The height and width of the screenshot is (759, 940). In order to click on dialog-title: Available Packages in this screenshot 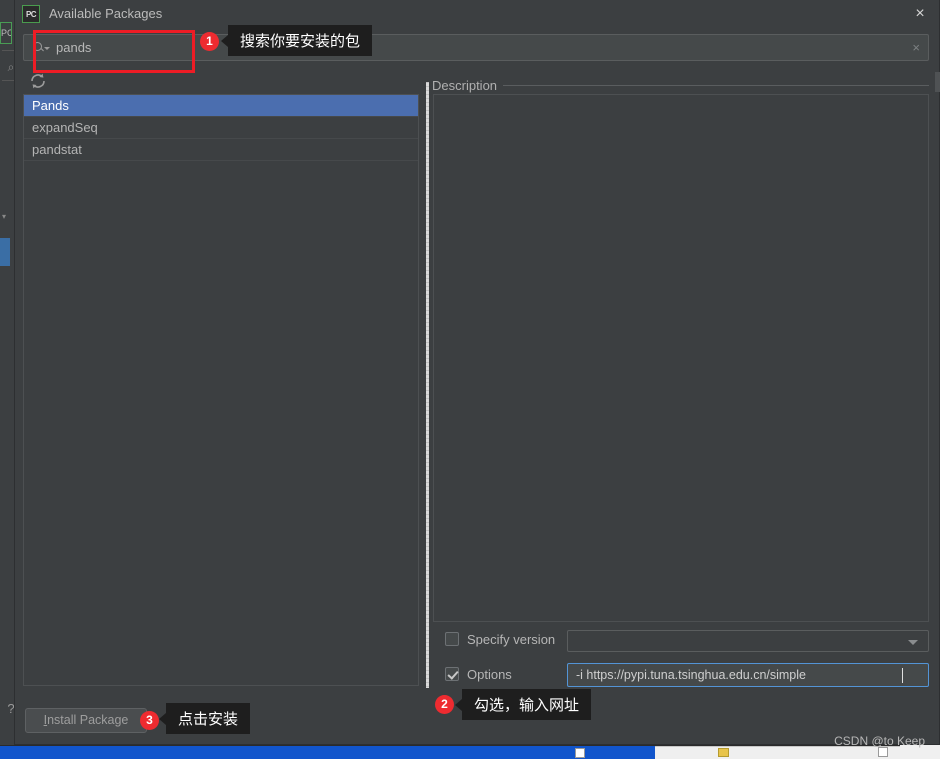, I will do `click(106, 13)`.